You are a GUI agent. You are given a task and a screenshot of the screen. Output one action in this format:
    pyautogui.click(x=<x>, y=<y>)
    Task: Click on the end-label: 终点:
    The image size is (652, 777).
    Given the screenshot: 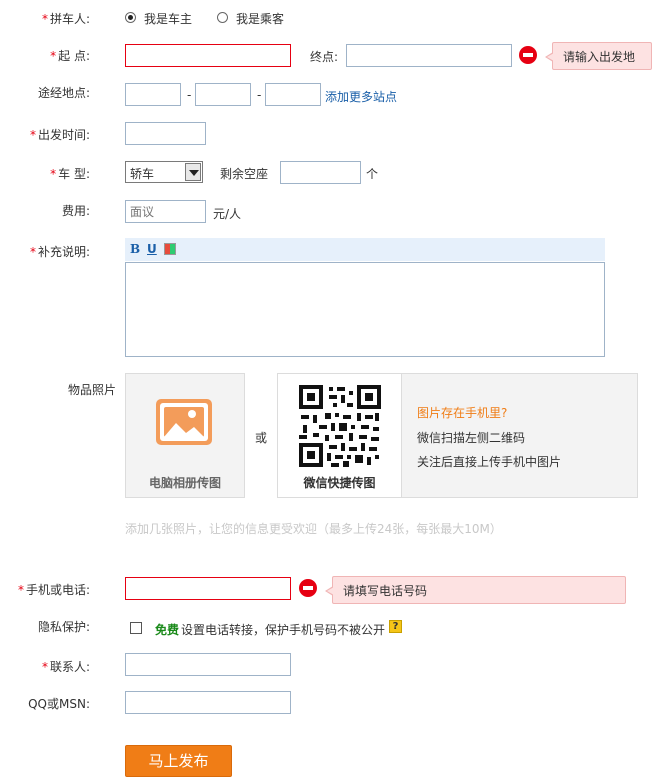 What is the action you would take?
    pyautogui.click(x=324, y=57)
    